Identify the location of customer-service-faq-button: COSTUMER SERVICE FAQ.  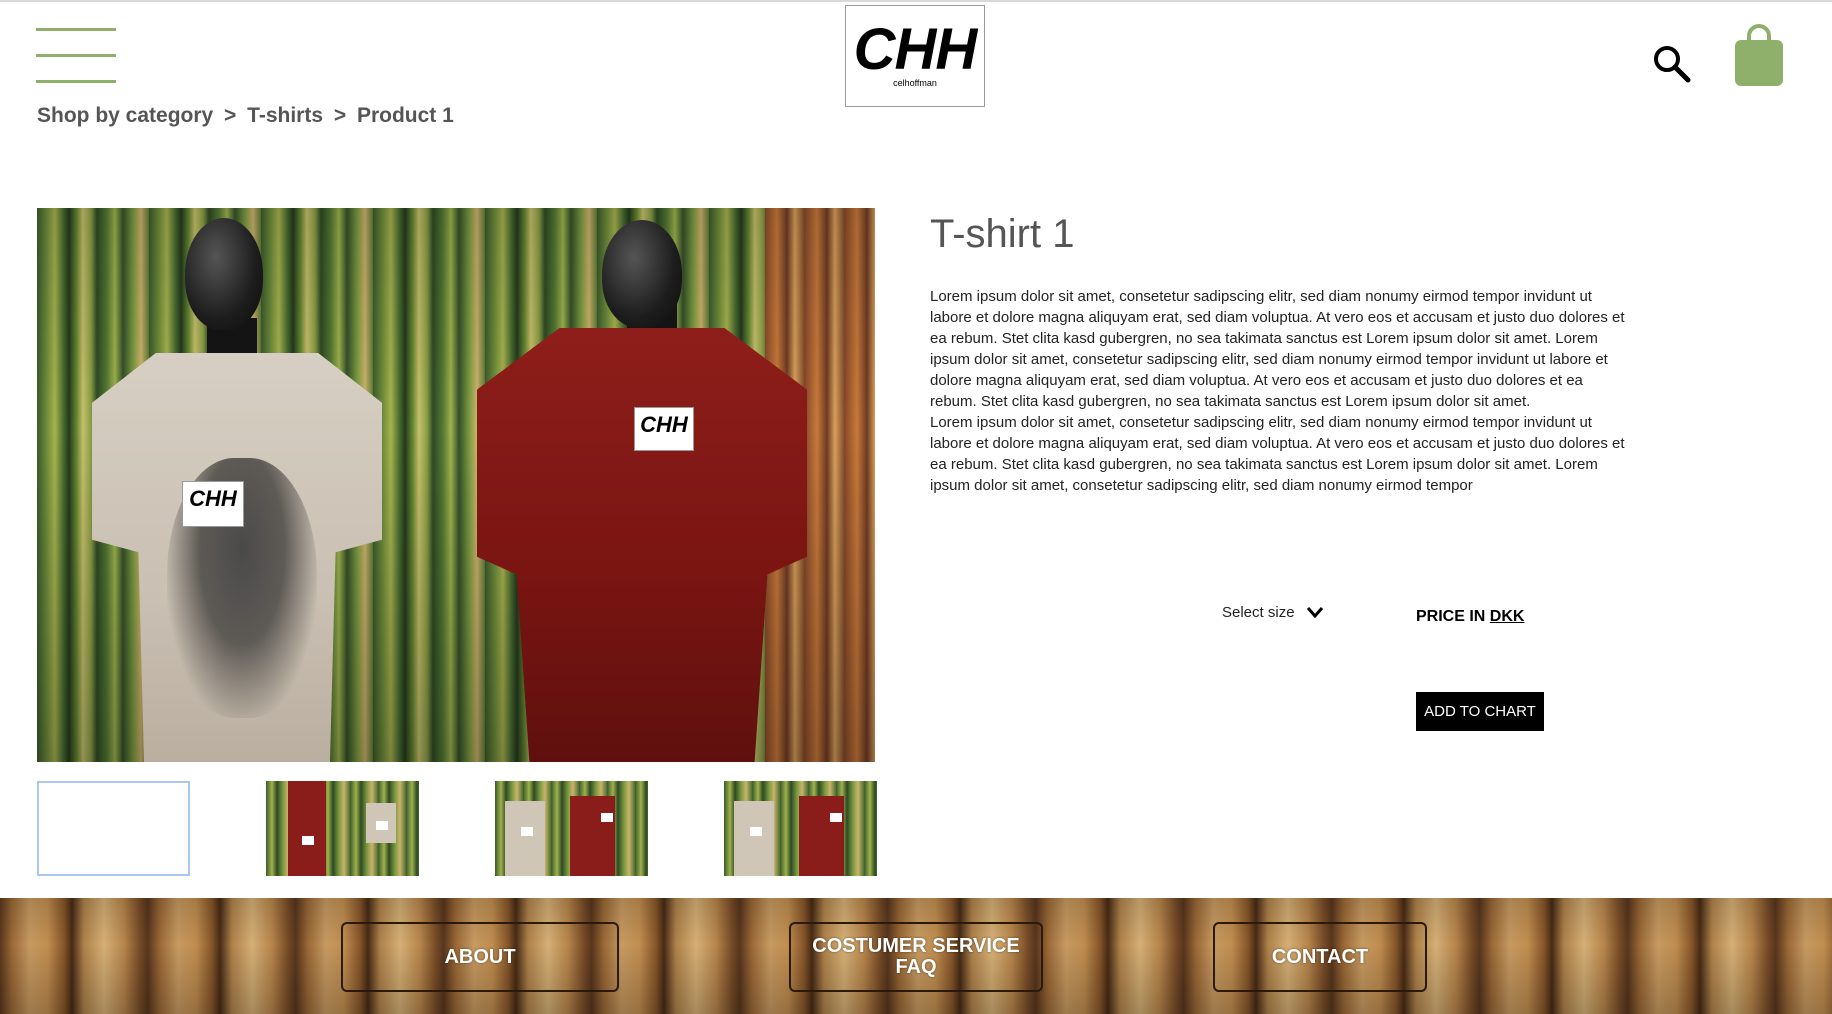
(916, 957).